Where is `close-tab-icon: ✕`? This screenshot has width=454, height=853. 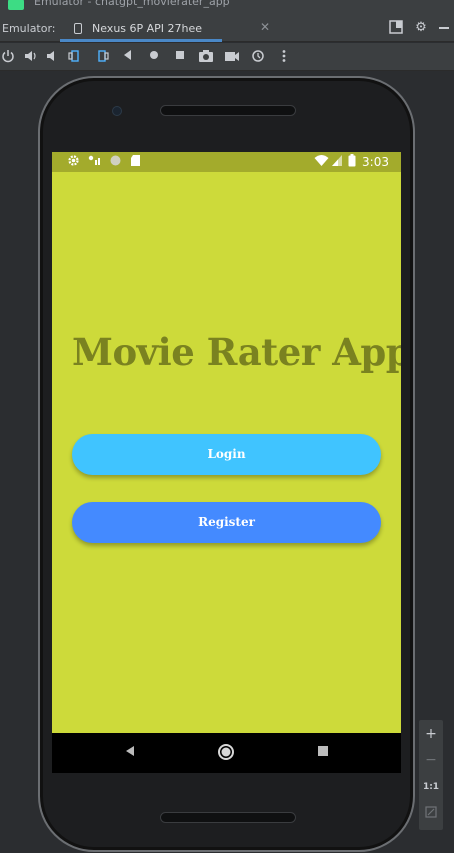 close-tab-icon: ✕ is located at coordinates (265, 27).